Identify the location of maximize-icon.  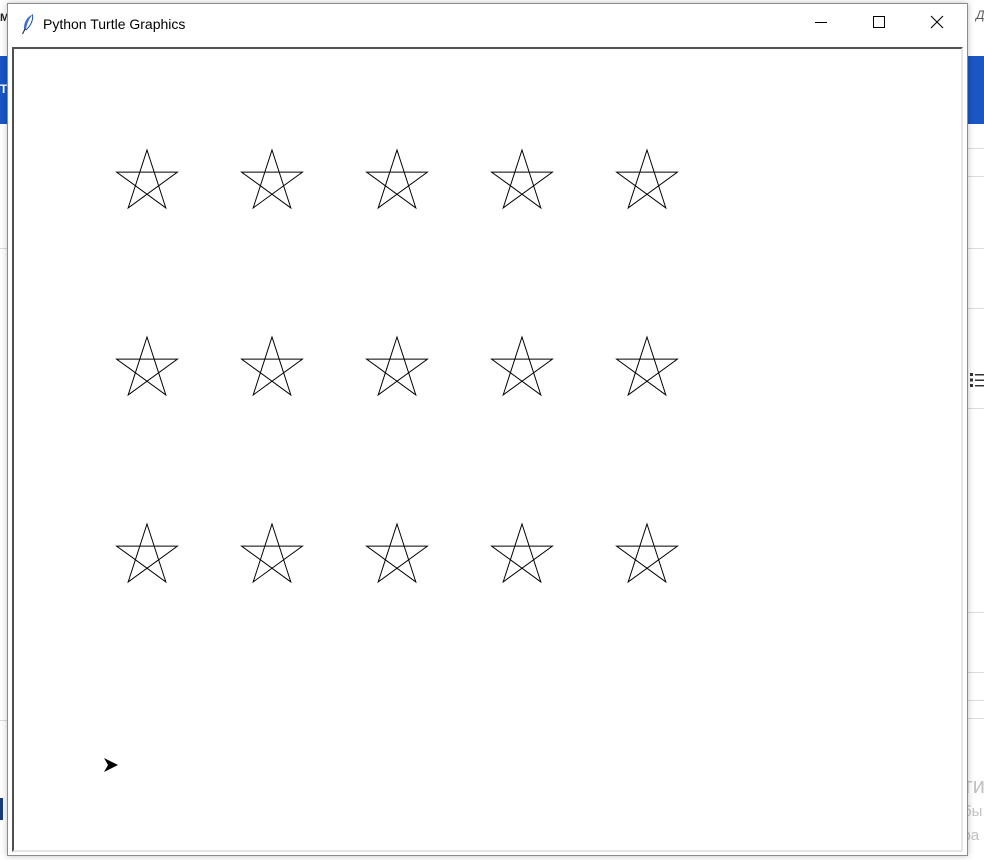
(879, 24).